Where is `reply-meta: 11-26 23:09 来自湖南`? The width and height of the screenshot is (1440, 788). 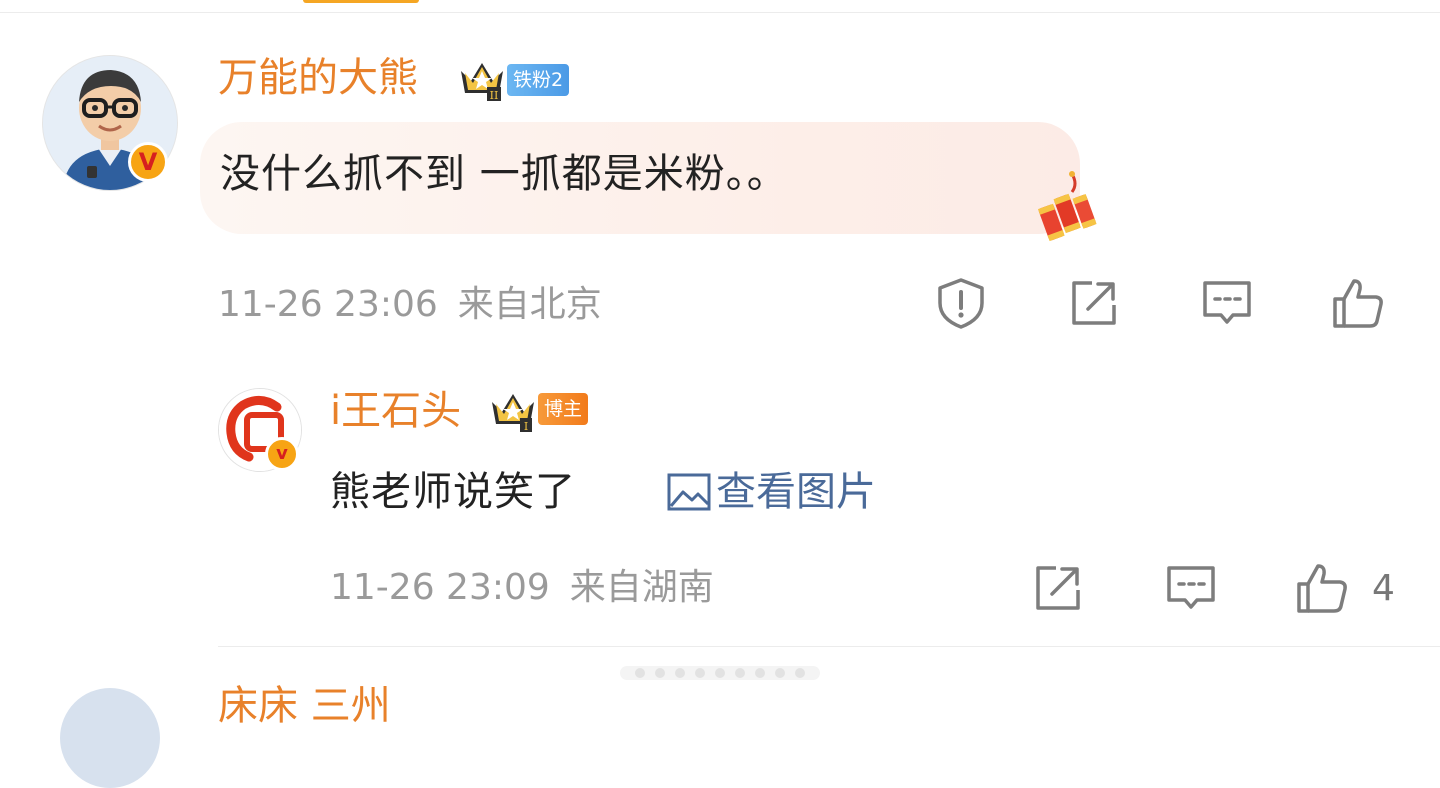
reply-meta: 11-26 23:09 来自湖南 is located at coordinates (522, 588).